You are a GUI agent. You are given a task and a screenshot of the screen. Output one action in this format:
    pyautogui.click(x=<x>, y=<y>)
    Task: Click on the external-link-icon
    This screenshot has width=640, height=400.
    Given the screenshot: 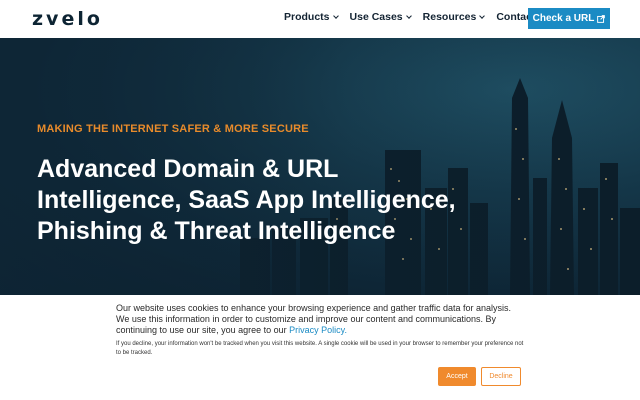 What is the action you would take?
    pyautogui.click(x=601, y=18)
    